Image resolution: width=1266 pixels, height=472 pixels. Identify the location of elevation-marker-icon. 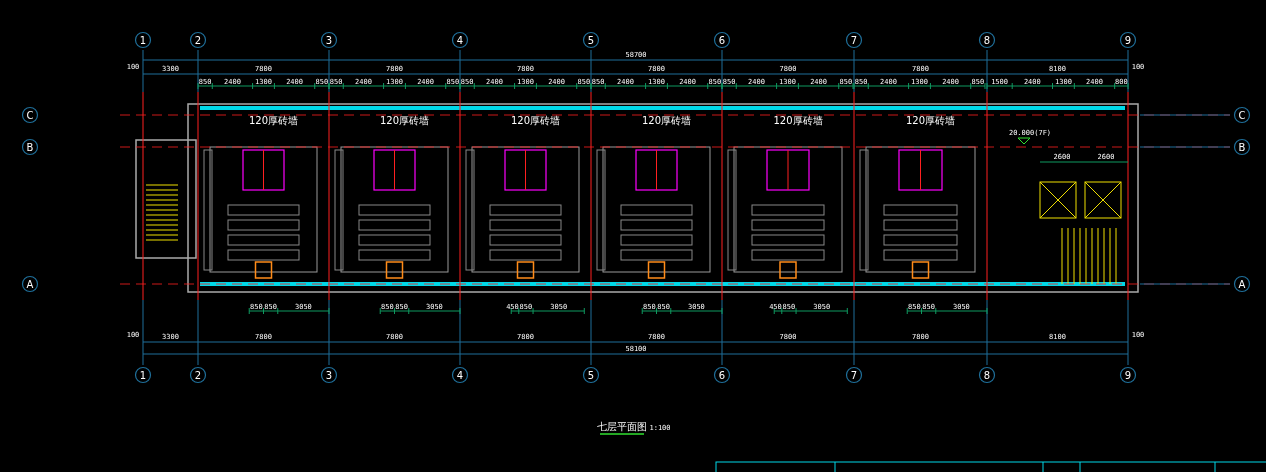
(1024, 141).